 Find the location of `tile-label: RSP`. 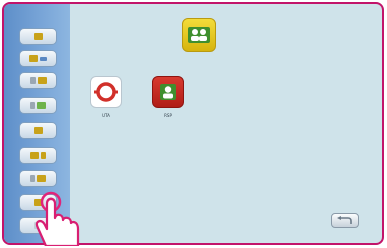

tile-label: RSP is located at coordinates (168, 115).